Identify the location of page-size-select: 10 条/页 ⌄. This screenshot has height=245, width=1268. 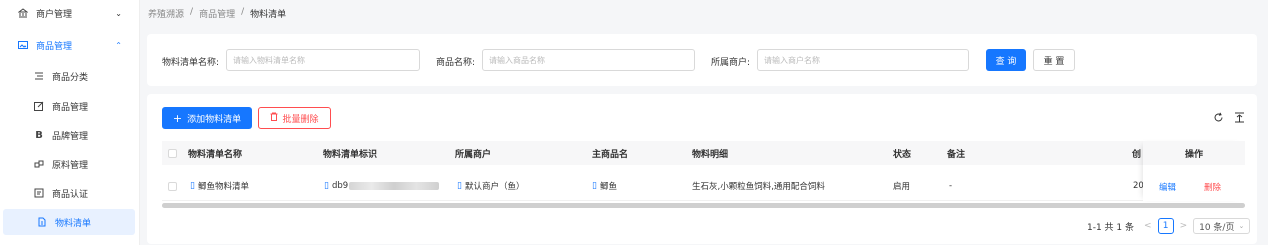
(1222, 226).